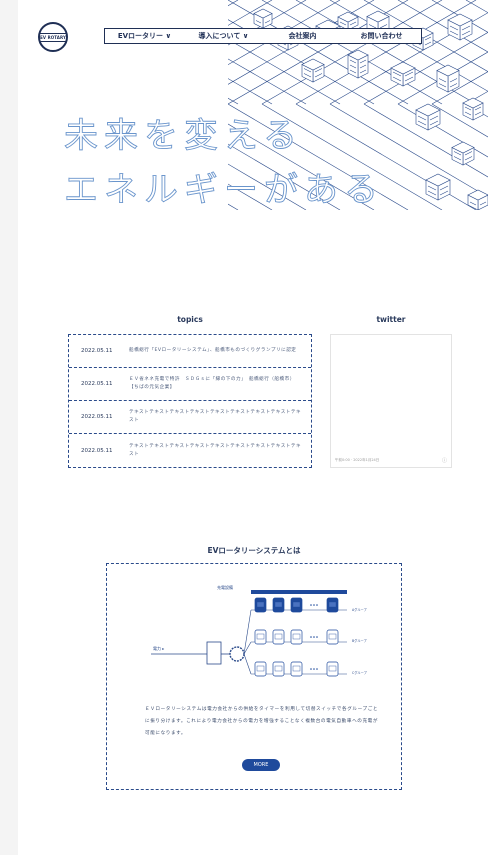 The height and width of the screenshot is (855, 488). What do you see at coordinates (360, 609) in the screenshot?
I see `group-a-label: Aグループ` at bounding box center [360, 609].